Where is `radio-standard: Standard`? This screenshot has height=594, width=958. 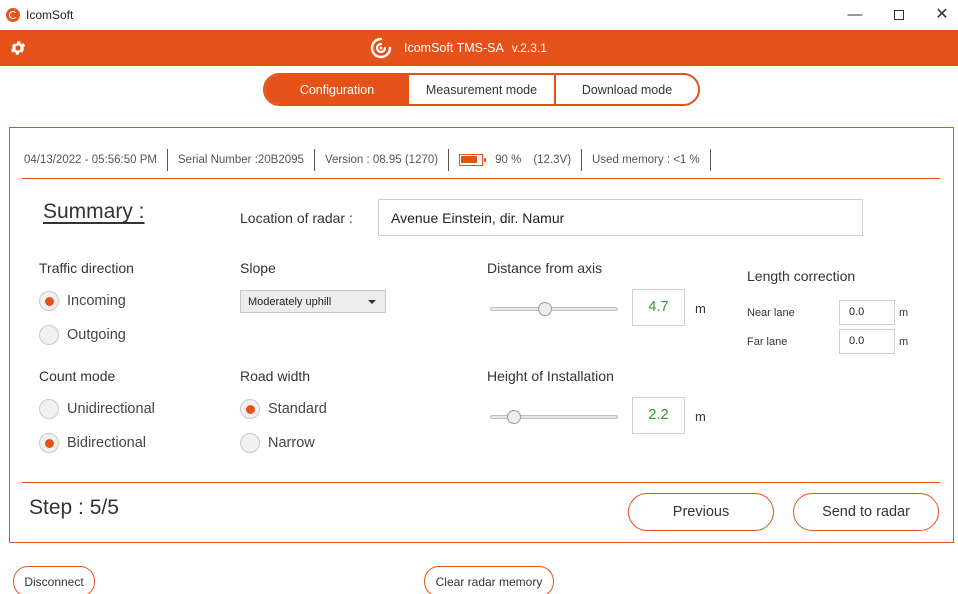 radio-standard: Standard is located at coordinates (283, 409).